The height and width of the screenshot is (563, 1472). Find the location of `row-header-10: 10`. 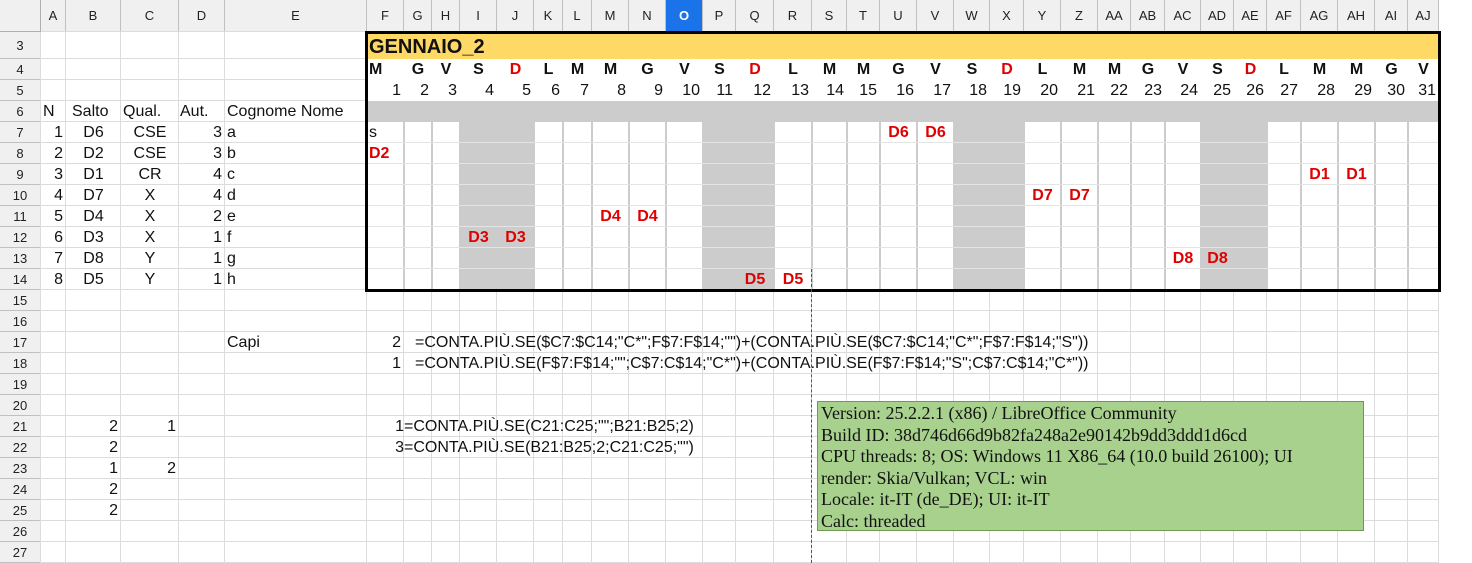

row-header-10: 10 is located at coordinates (20, 195).